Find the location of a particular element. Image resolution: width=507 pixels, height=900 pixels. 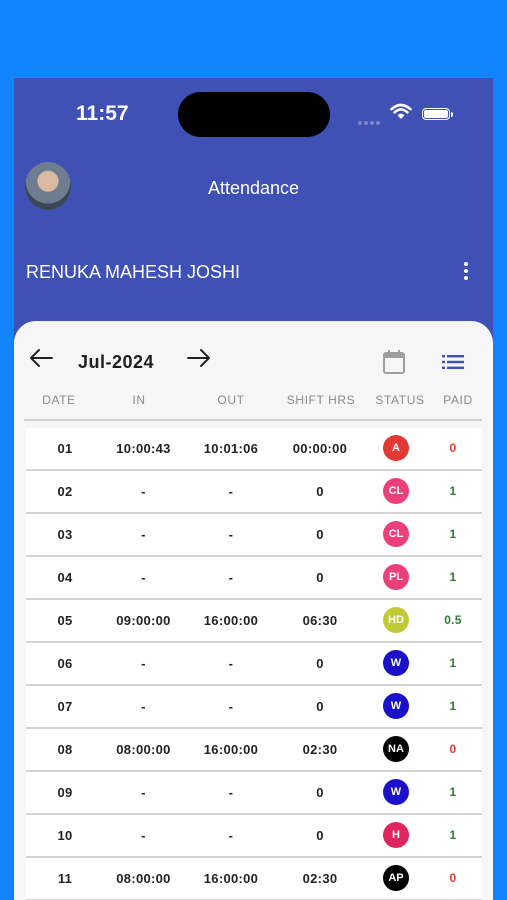

arrow-left-icon is located at coordinates (41, 358).